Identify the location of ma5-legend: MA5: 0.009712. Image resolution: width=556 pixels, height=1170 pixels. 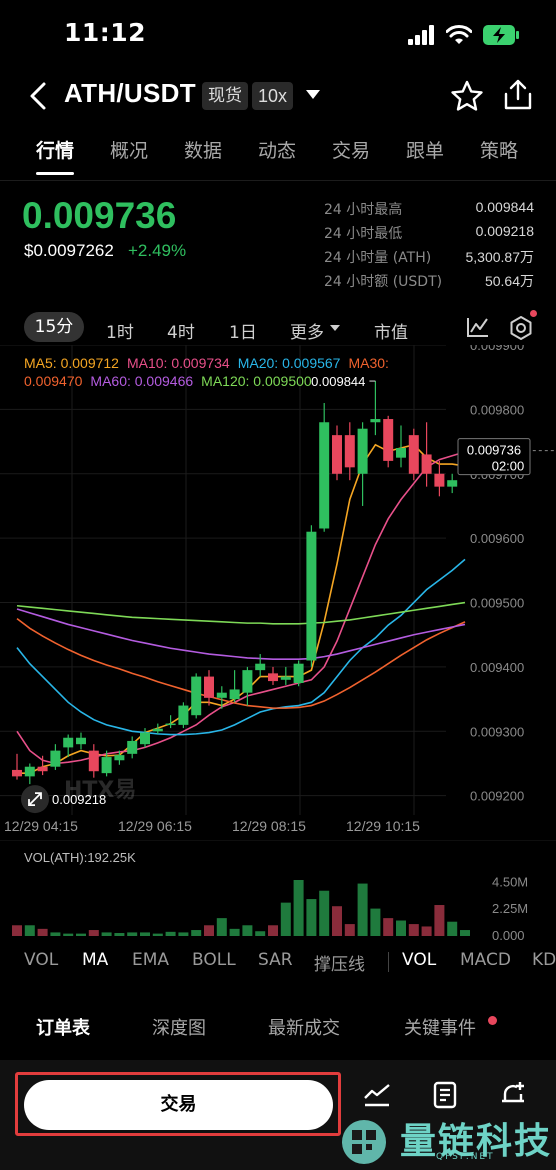
(71, 363).